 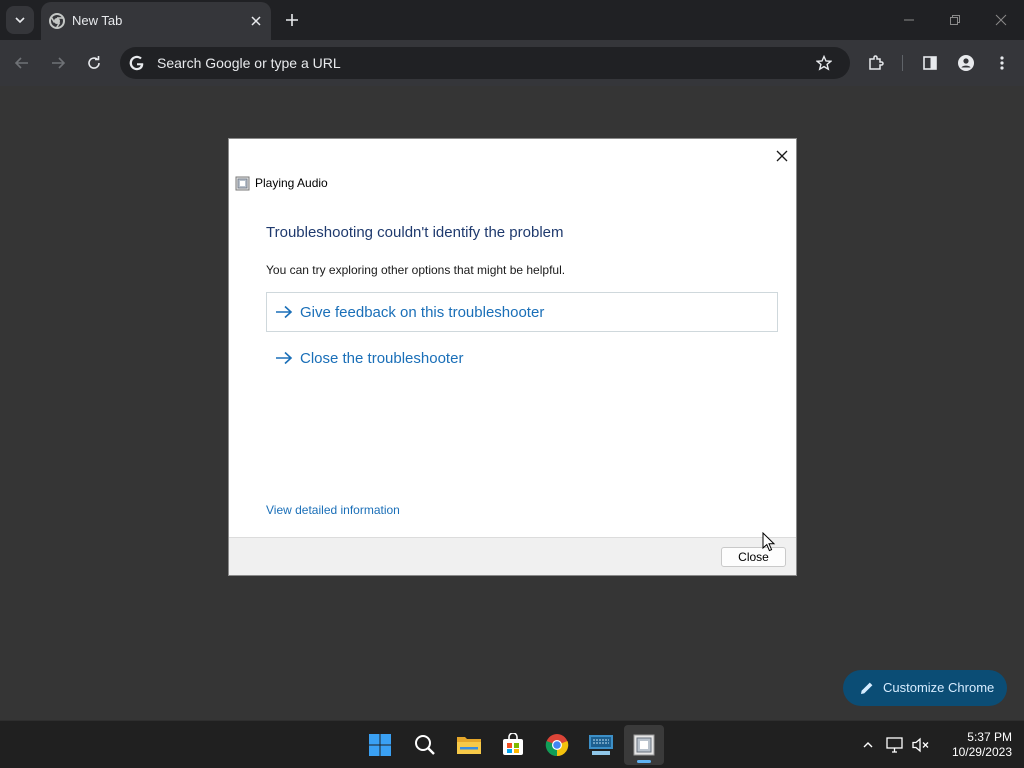 What do you see at coordinates (291, 183) in the screenshot?
I see `dialog-app-title: Playing Audio` at bounding box center [291, 183].